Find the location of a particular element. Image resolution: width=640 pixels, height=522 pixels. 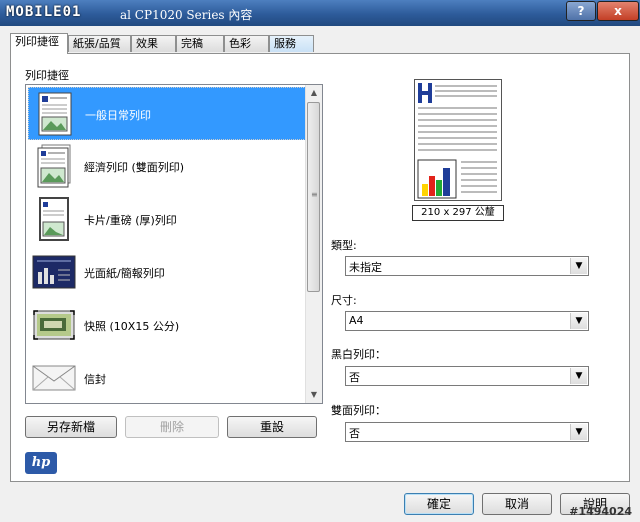

document-icon is located at coordinates (55, 114).